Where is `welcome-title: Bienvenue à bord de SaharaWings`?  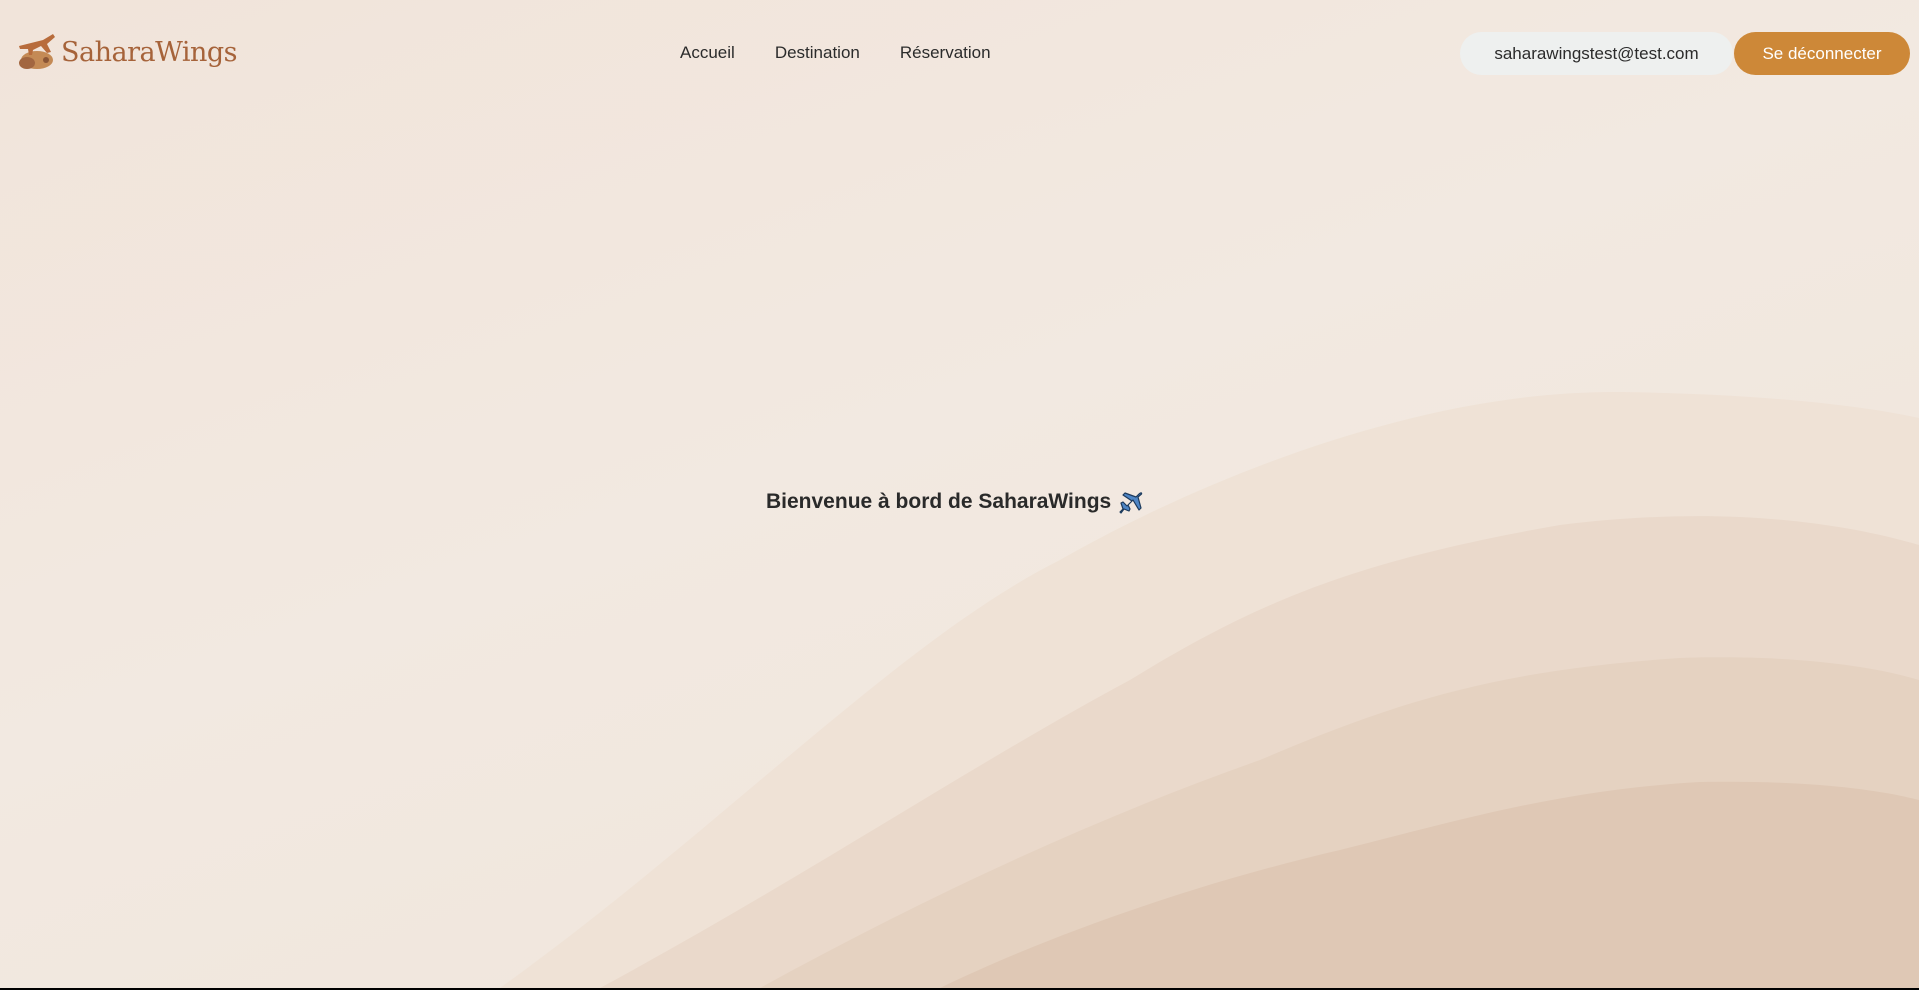
welcome-title: Bienvenue à bord de SaharaWings is located at coordinates (939, 501).